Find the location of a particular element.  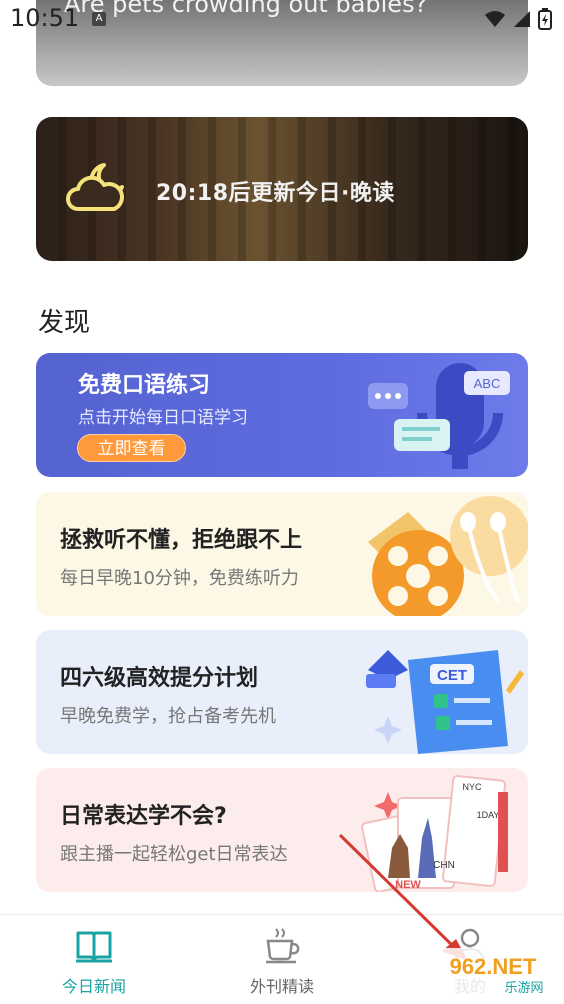

card-subtitle: 跟主播一起轻松get日常表达 is located at coordinates (174, 854).